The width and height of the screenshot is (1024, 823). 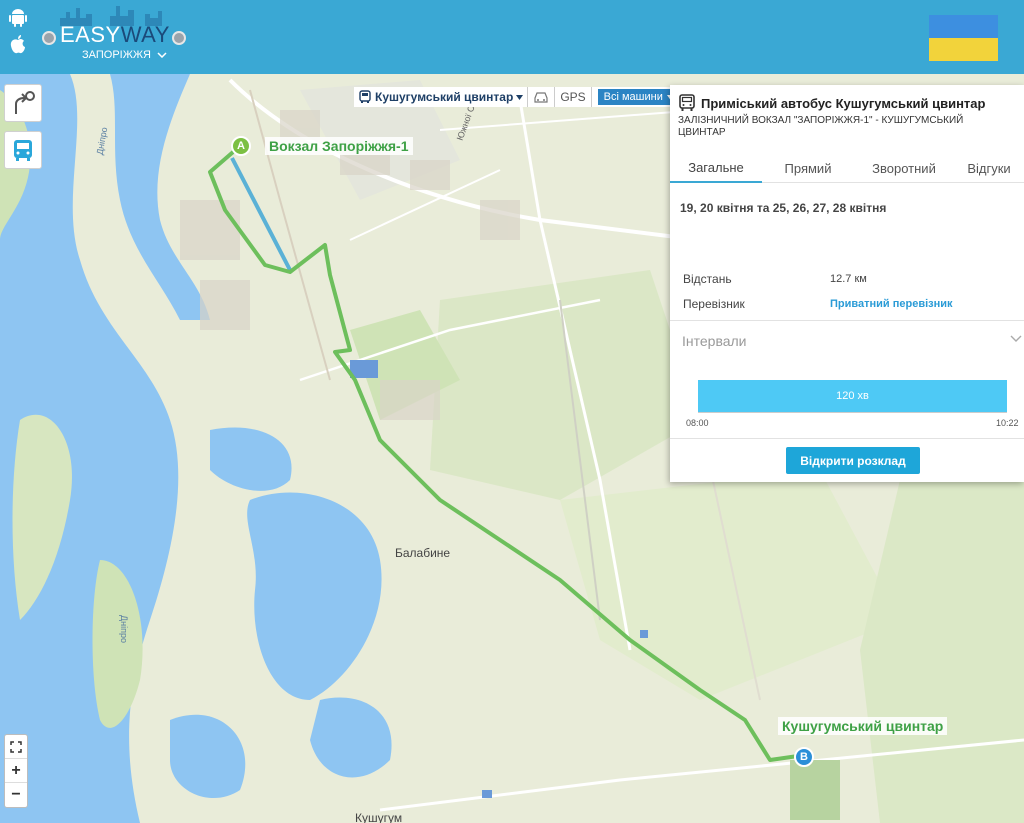 What do you see at coordinates (179, 38) in the screenshot?
I see `logo-right-dot` at bounding box center [179, 38].